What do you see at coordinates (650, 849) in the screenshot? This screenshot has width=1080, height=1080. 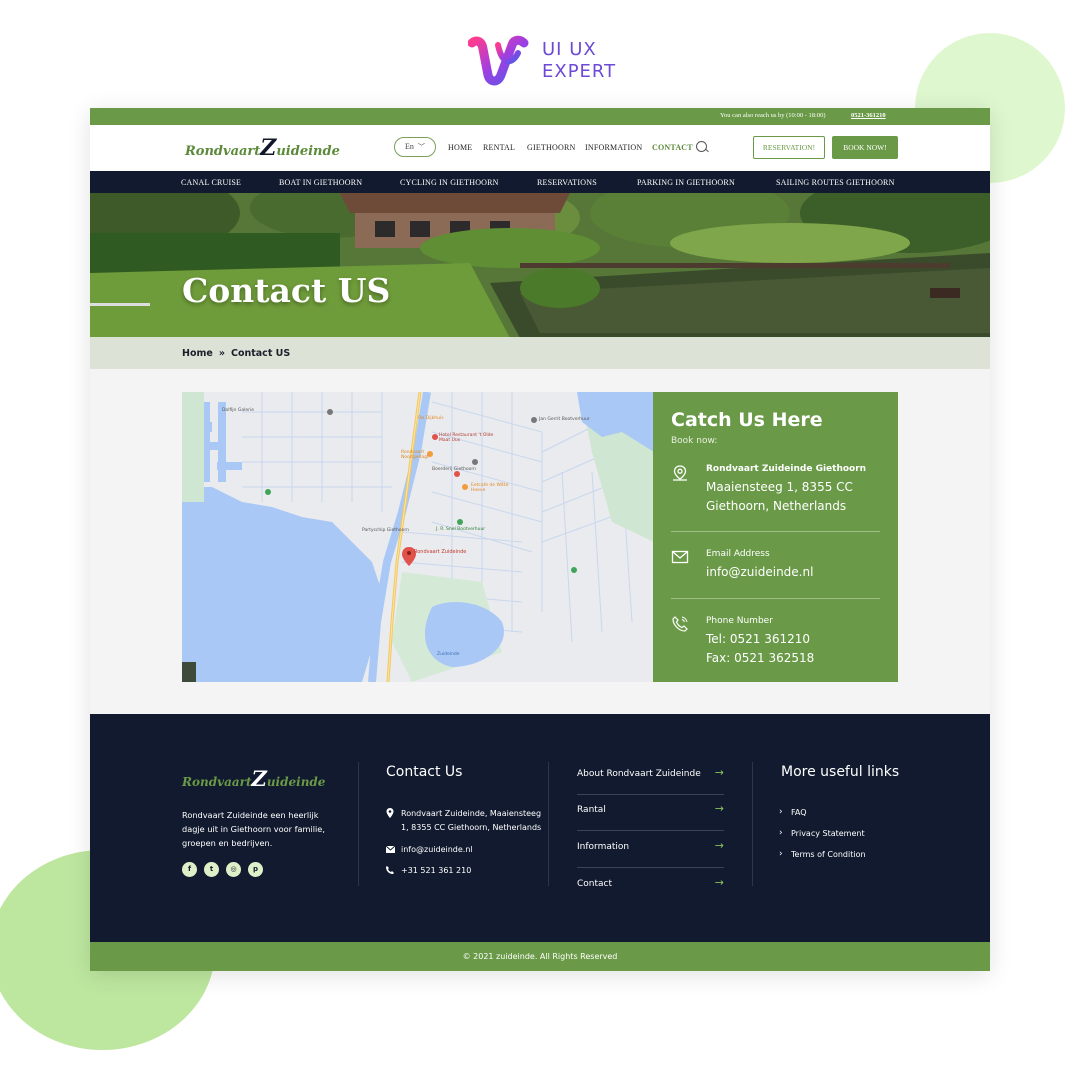 I see `footer-link-information: Information →` at bounding box center [650, 849].